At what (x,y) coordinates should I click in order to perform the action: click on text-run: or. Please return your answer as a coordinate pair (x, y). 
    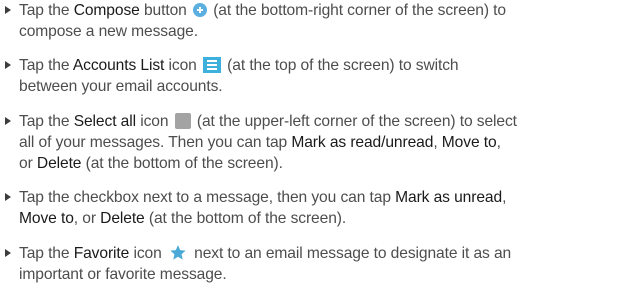
    Looking at the image, I should click on (28, 163).